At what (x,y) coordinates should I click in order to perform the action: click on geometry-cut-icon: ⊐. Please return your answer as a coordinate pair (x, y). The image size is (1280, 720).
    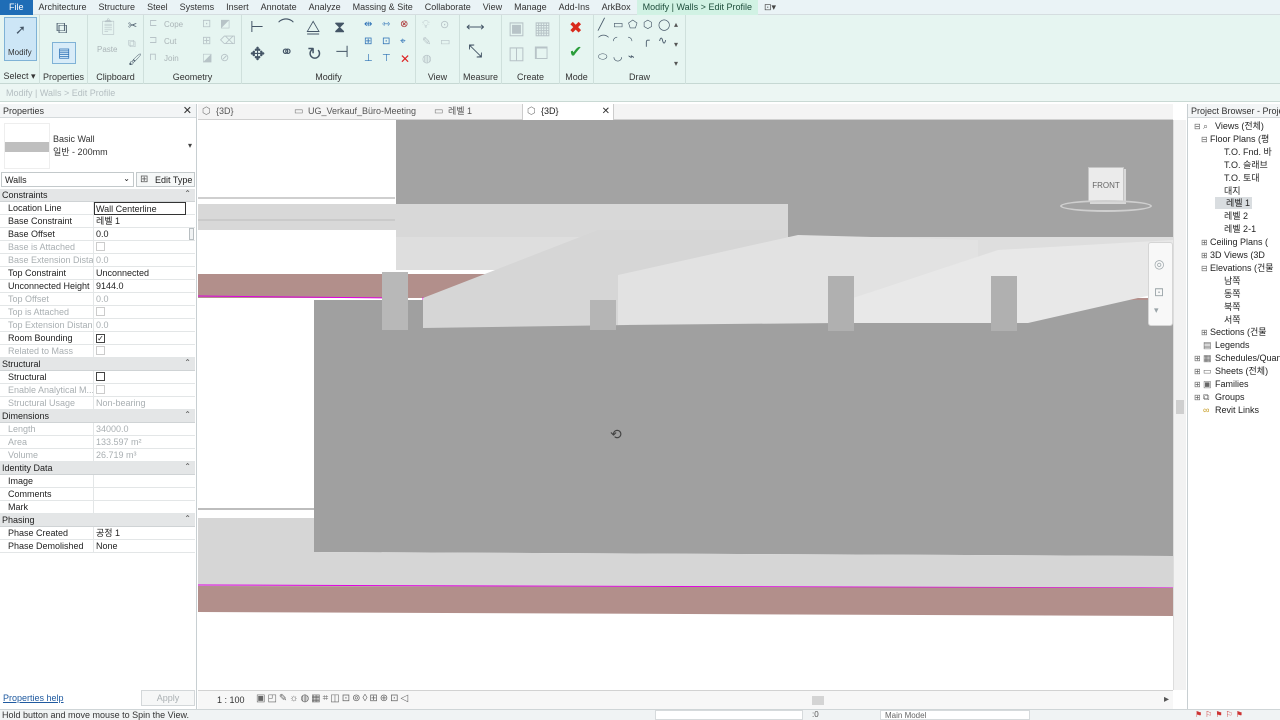
    Looking at the image, I should click on (153, 41).